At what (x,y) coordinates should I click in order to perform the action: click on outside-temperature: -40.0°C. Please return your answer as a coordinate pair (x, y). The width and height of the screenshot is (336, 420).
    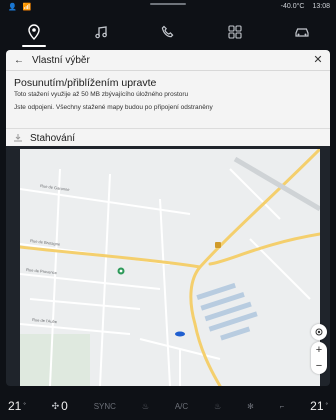
    Looking at the image, I should click on (292, 6).